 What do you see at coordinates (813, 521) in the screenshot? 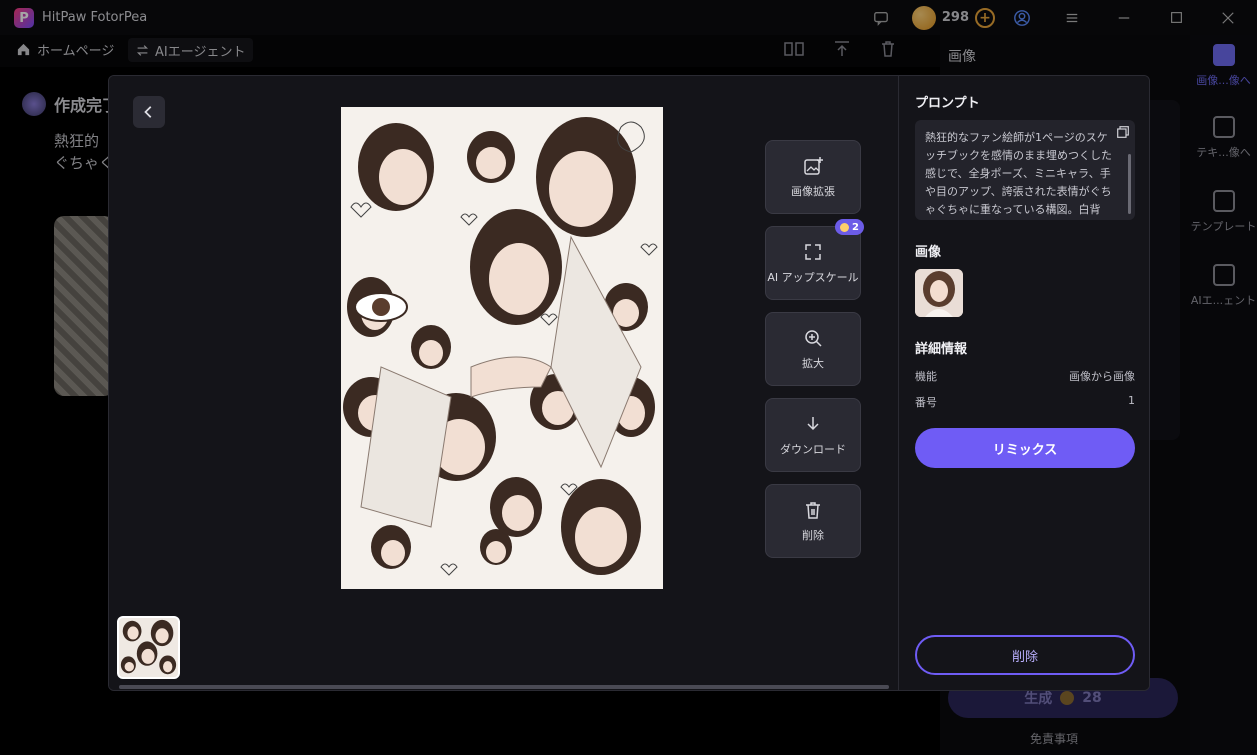
I see `delete-tool-button: 削除` at bounding box center [813, 521].